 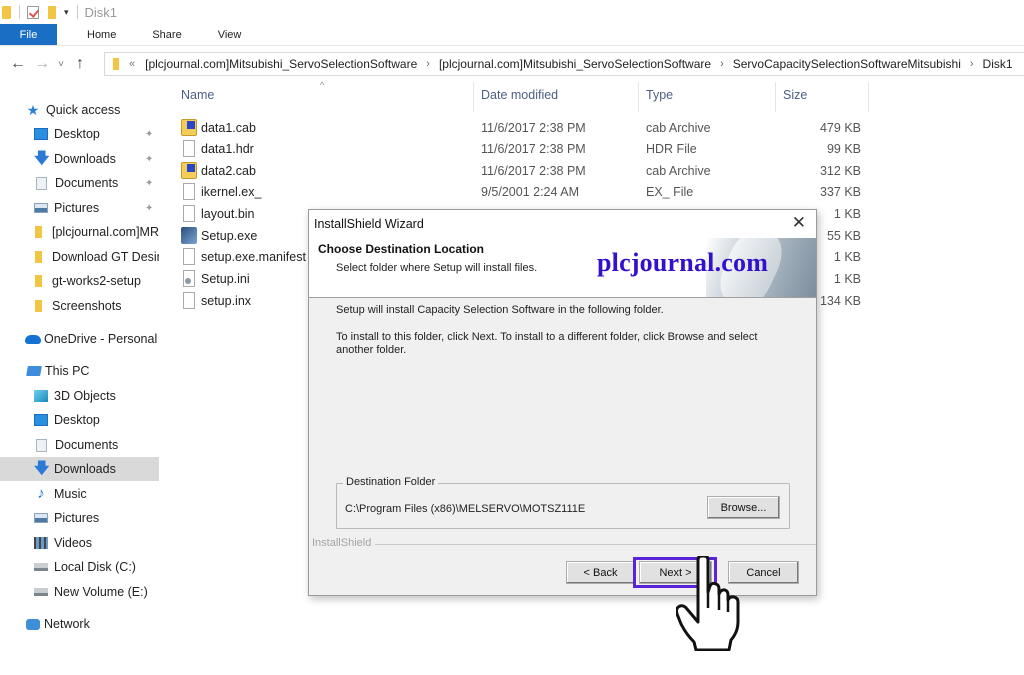 I want to click on sidebar-item-local-disk: Local Disk (C:), so click(x=79, y=567).